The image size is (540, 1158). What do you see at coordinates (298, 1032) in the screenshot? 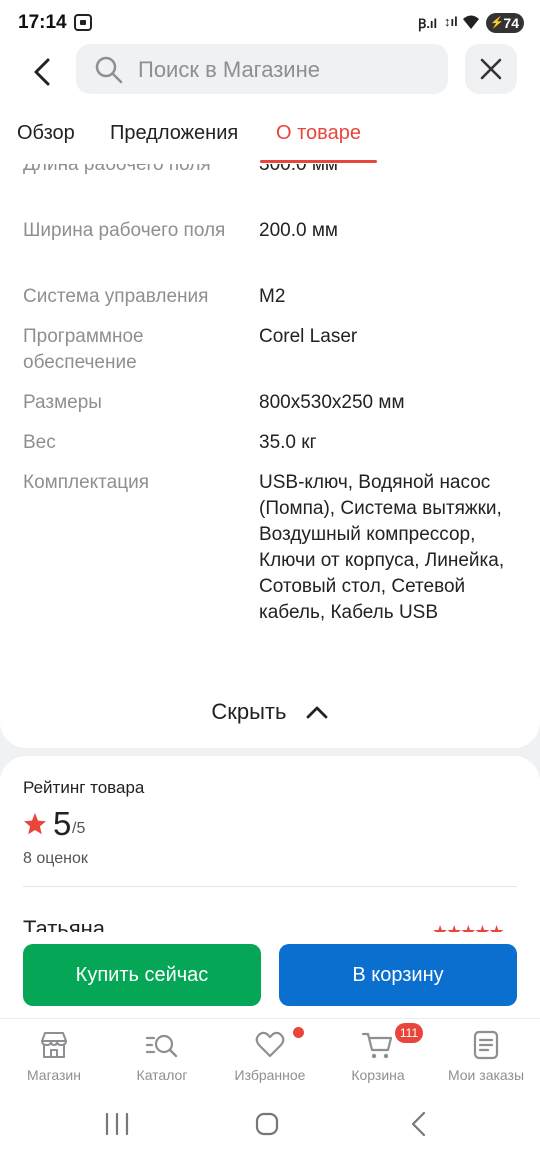
I see `notification-dot` at bounding box center [298, 1032].